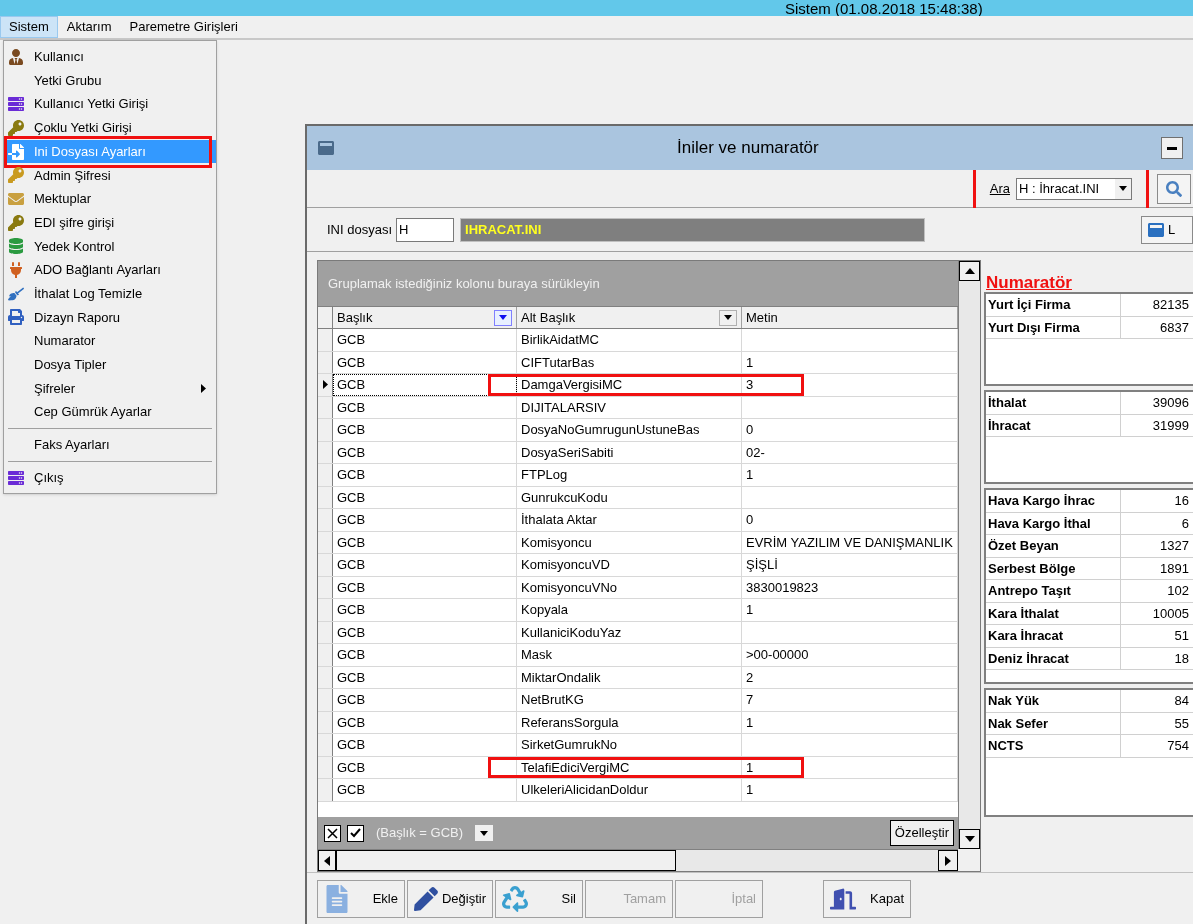 Image resolution: width=1193 pixels, height=924 pixels. What do you see at coordinates (110, 57) in the screenshot?
I see `menu-item: Kullanıcı` at bounding box center [110, 57].